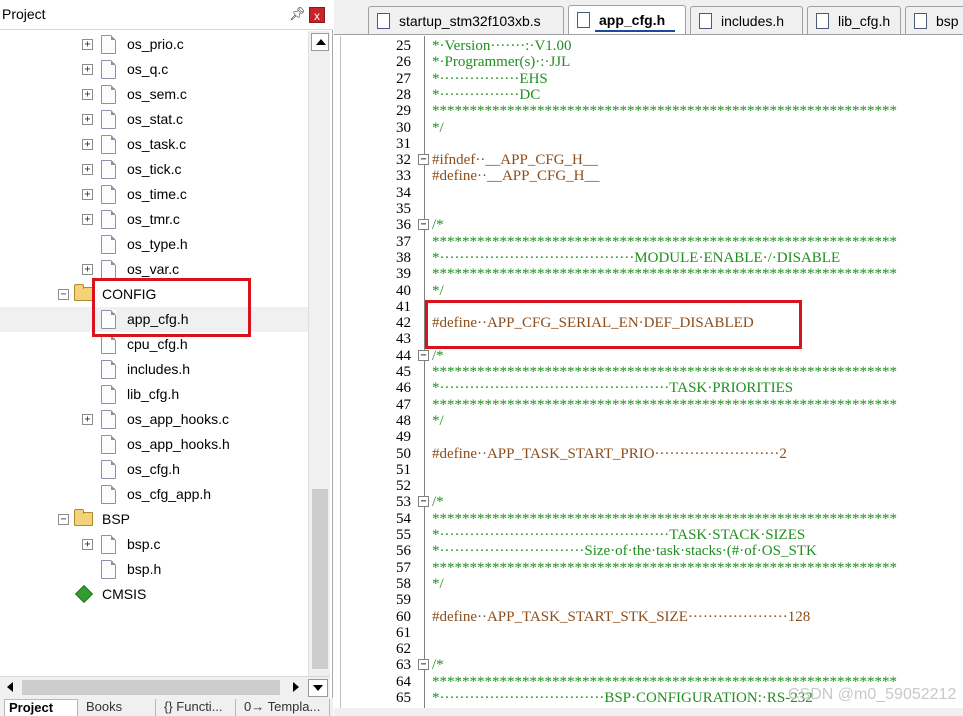  What do you see at coordinates (154, 544) in the screenshot?
I see `tree-item: + bsp.c` at bounding box center [154, 544].